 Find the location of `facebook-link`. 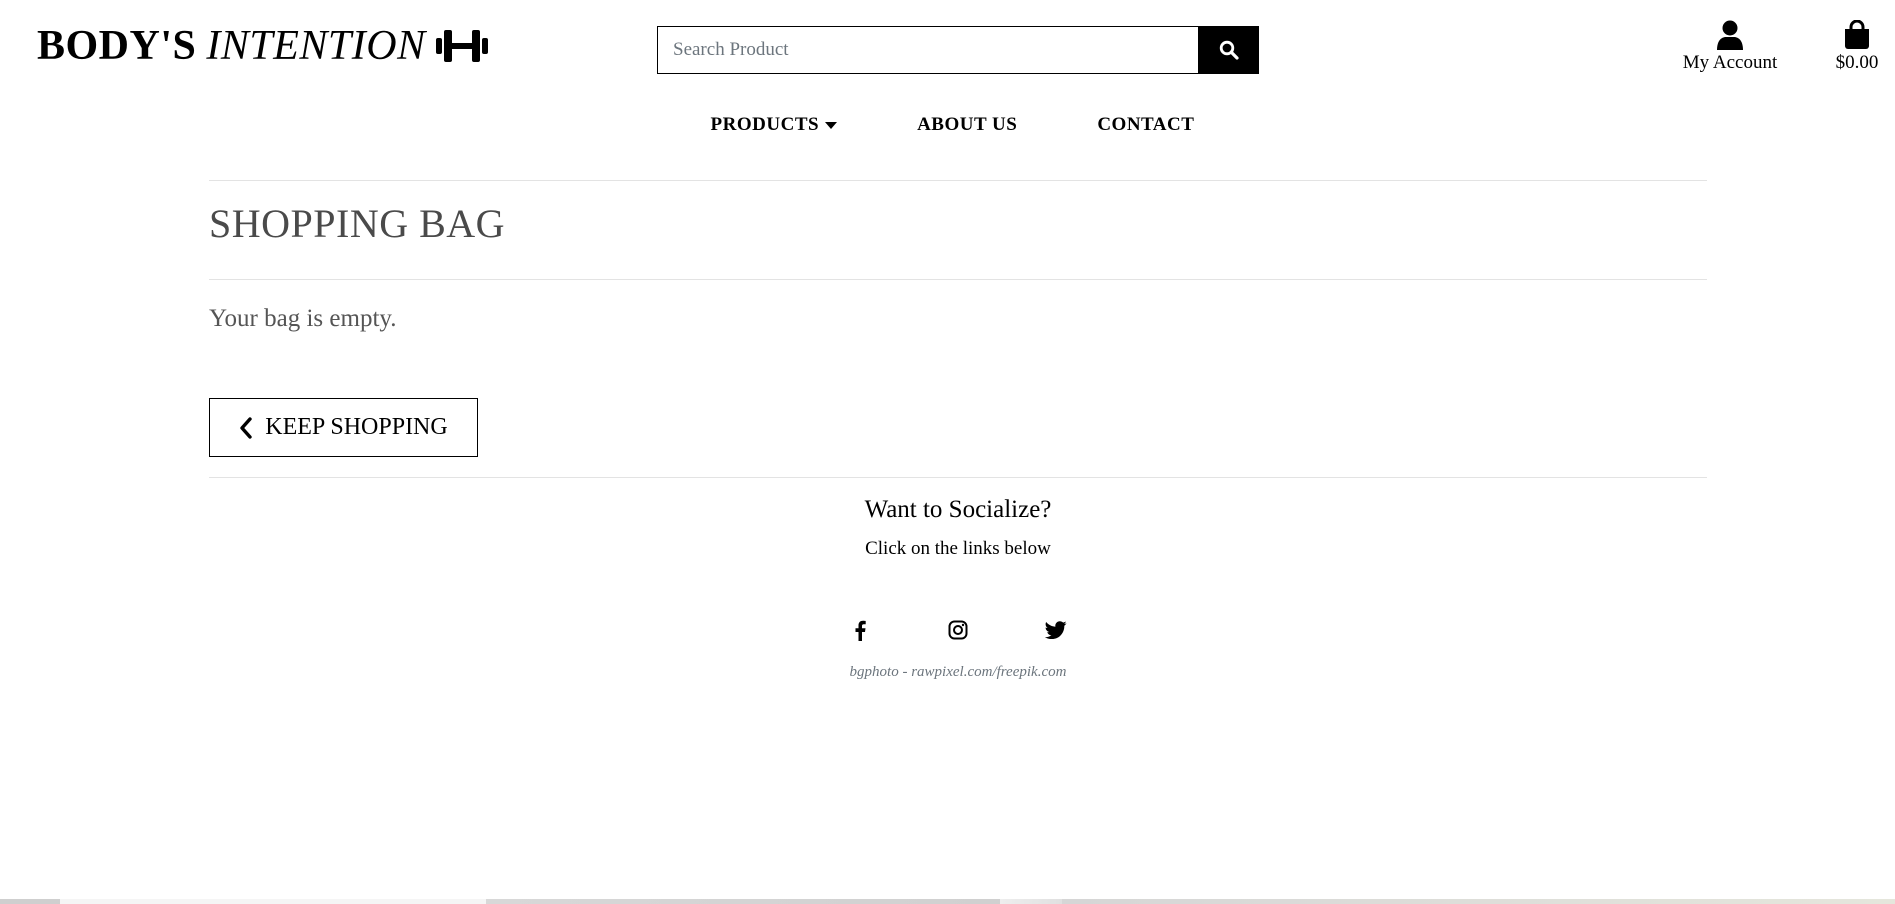

facebook-link is located at coordinates (860, 630).